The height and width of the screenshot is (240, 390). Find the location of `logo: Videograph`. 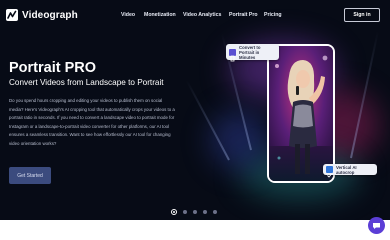

logo: Videograph is located at coordinates (42, 15).